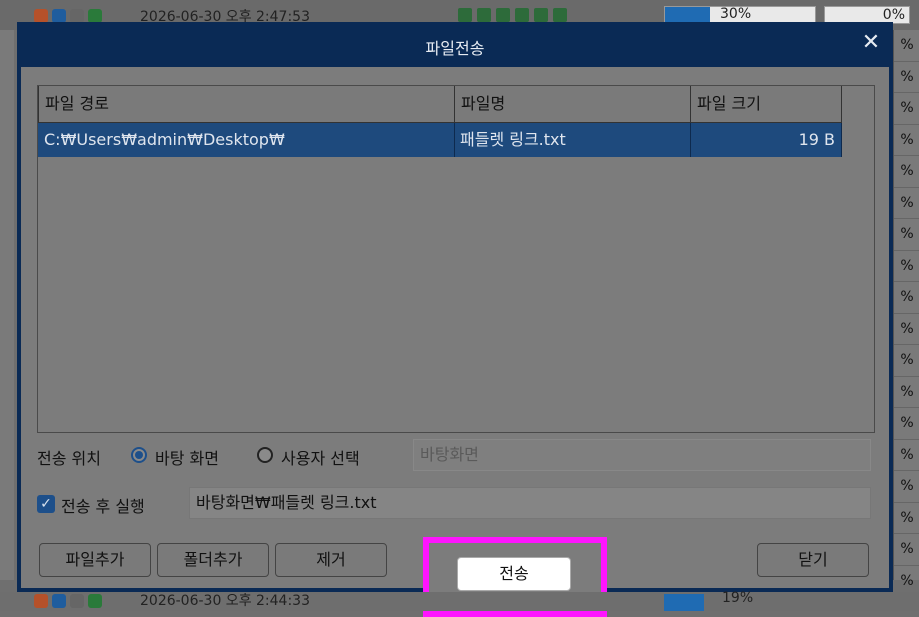 The height and width of the screenshot is (617, 919). I want to click on location-label: 전송 위치, so click(69, 458).